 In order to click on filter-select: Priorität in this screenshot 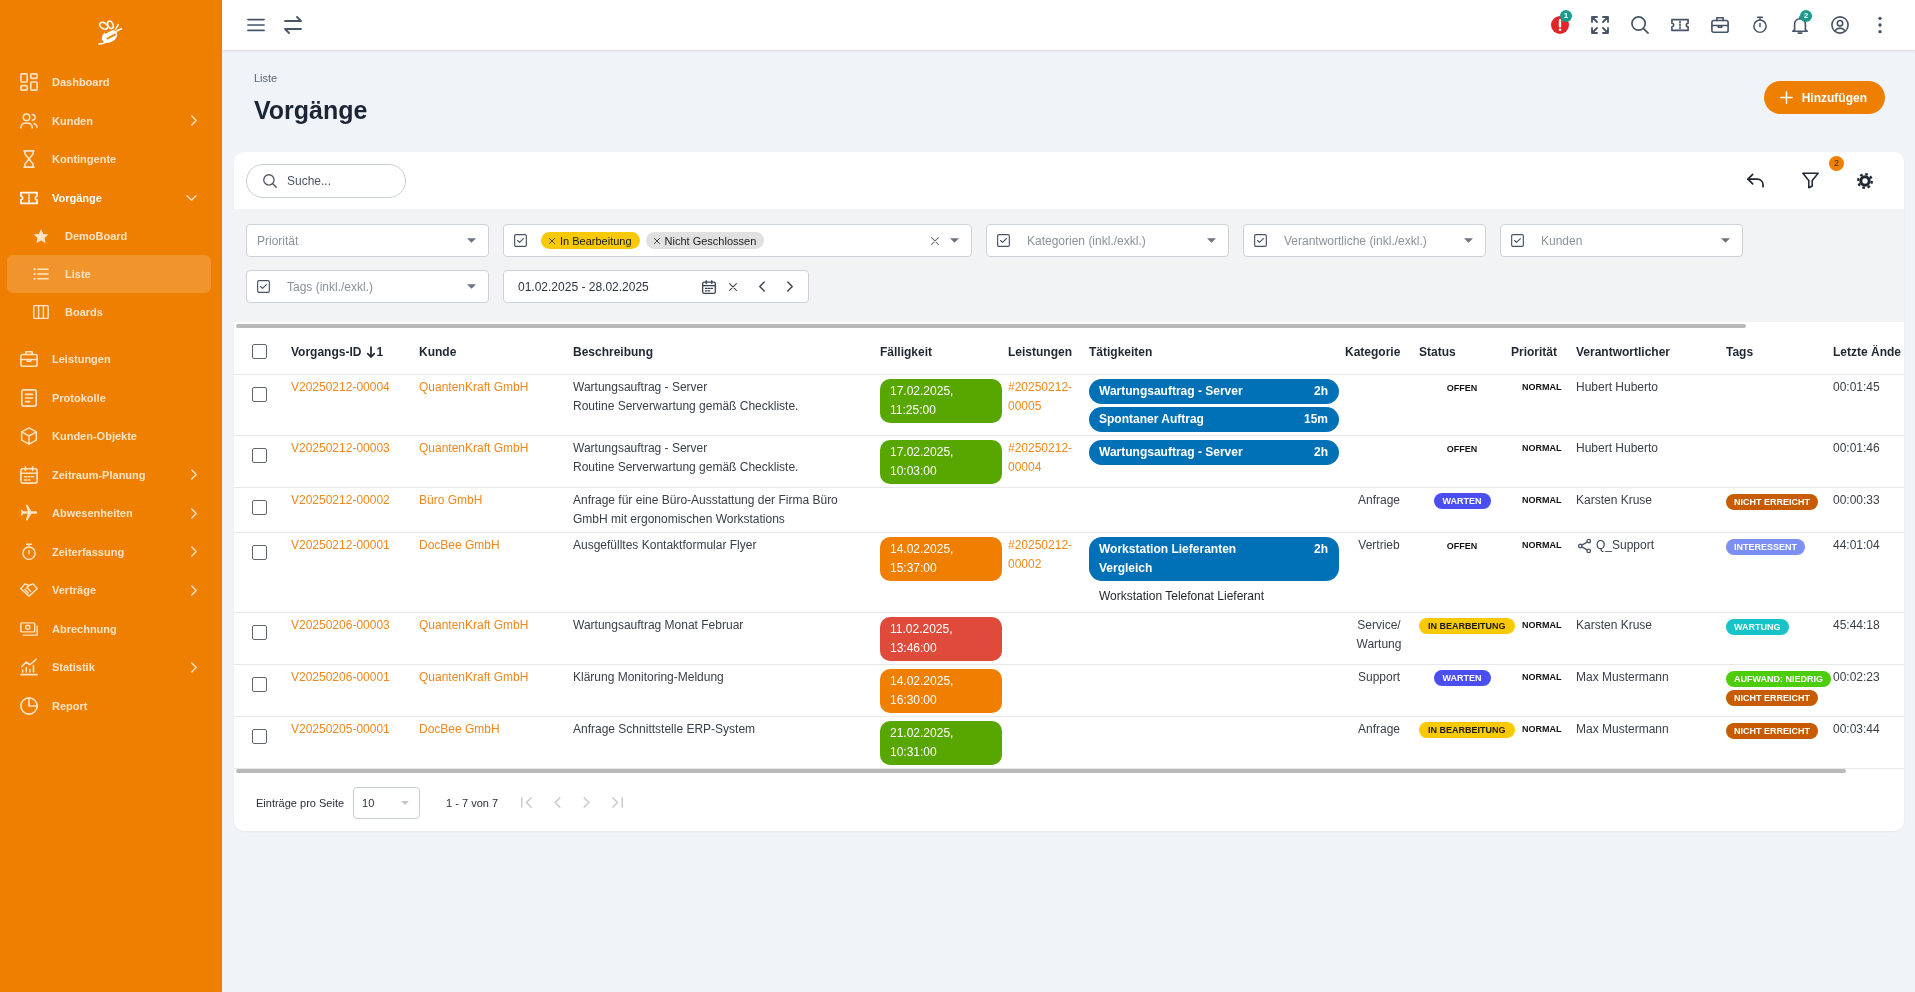, I will do `click(367, 240)`.